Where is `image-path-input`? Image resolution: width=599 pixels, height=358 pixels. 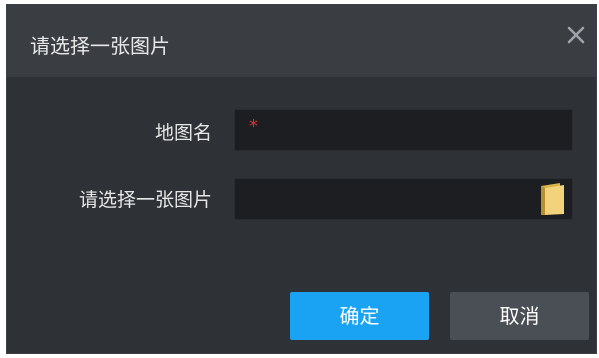 image-path-input is located at coordinates (403, 199).